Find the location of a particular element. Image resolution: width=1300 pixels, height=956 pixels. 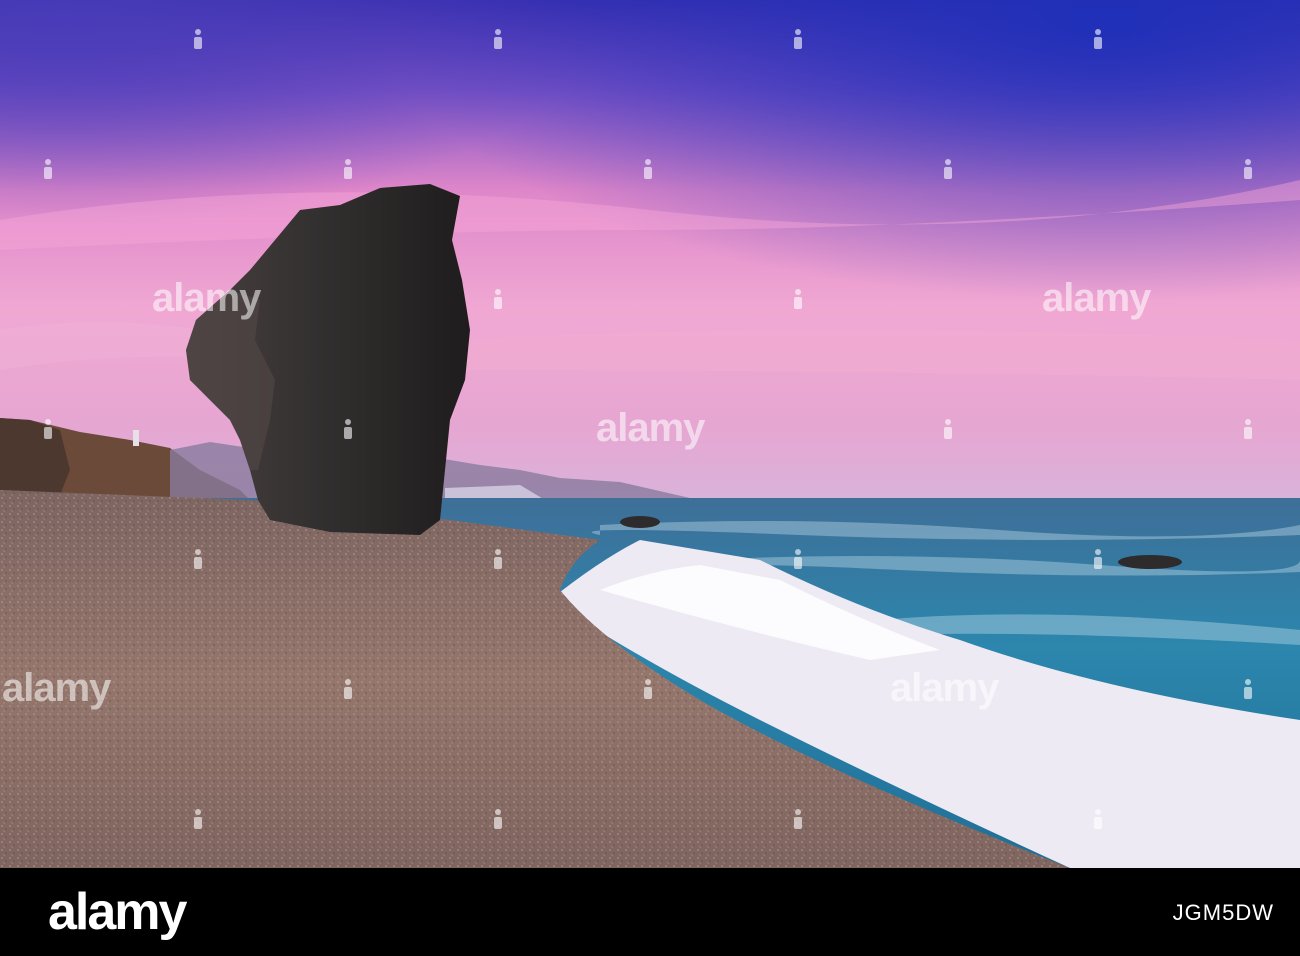

footer-bar: alamy JGM5DW is located at coordinates (650, 912).